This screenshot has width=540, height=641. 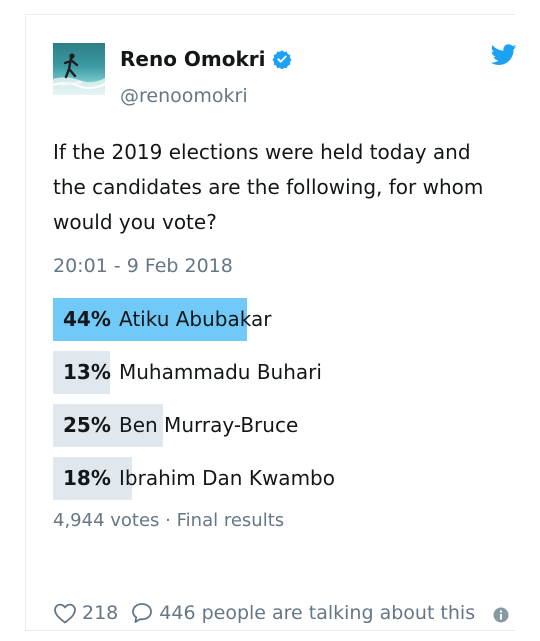 What do you see at coordinates (143, 266) in the screenshot?
I see `tweet-timestamp: 20:01 - 9 Feb 2018` at bounding box center [143, 266].